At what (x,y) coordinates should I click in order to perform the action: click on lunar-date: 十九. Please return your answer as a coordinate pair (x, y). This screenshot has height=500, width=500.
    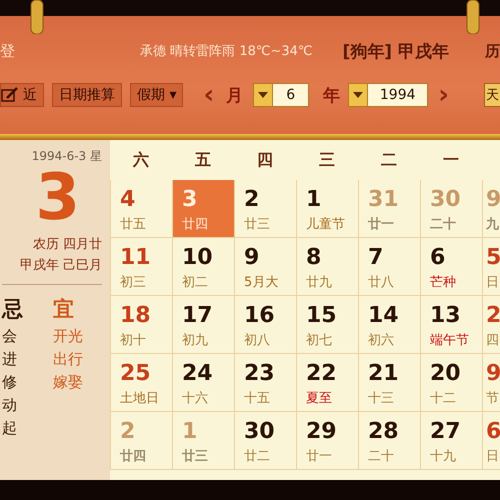
    Looking at the image, I should click on (443, 457).